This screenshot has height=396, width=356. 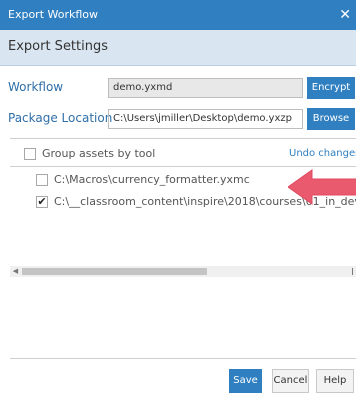 I want to click on undo-changes-link: Undo changes, so click(x=322, y=153).